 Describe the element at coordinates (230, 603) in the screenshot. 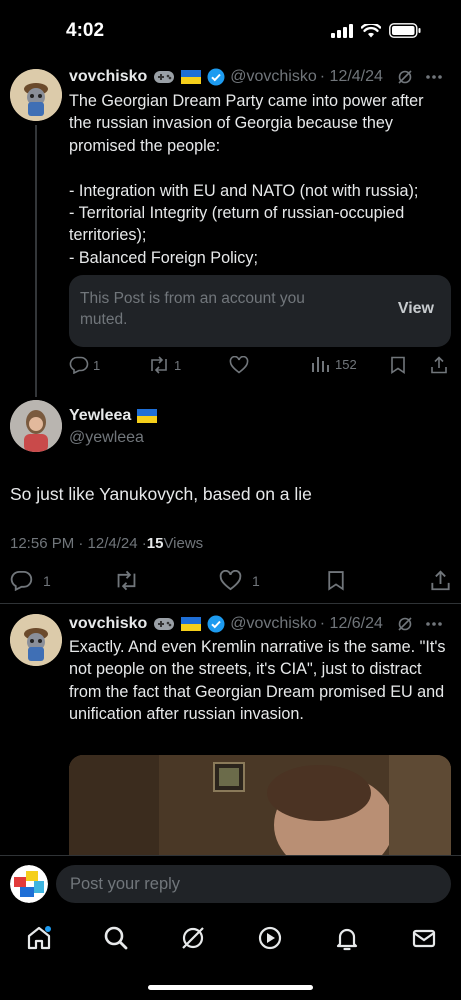

I see `divider` at that location.